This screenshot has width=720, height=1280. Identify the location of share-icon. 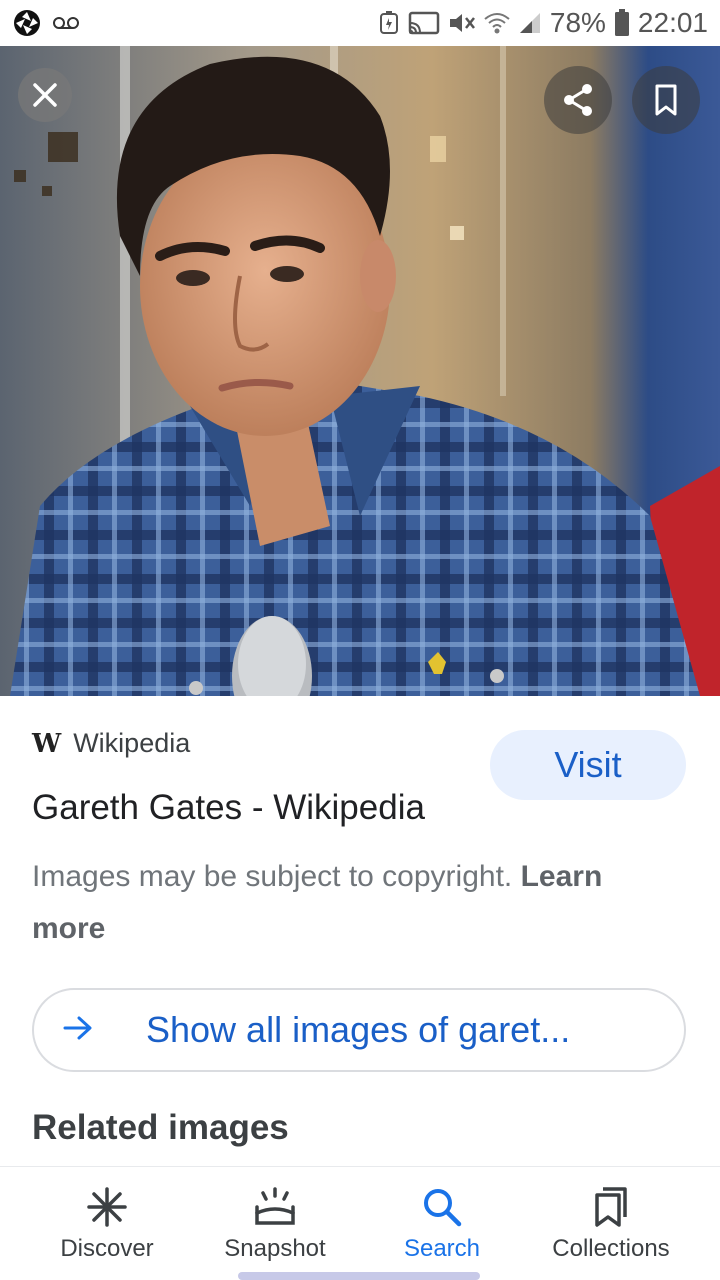
(578, 100).